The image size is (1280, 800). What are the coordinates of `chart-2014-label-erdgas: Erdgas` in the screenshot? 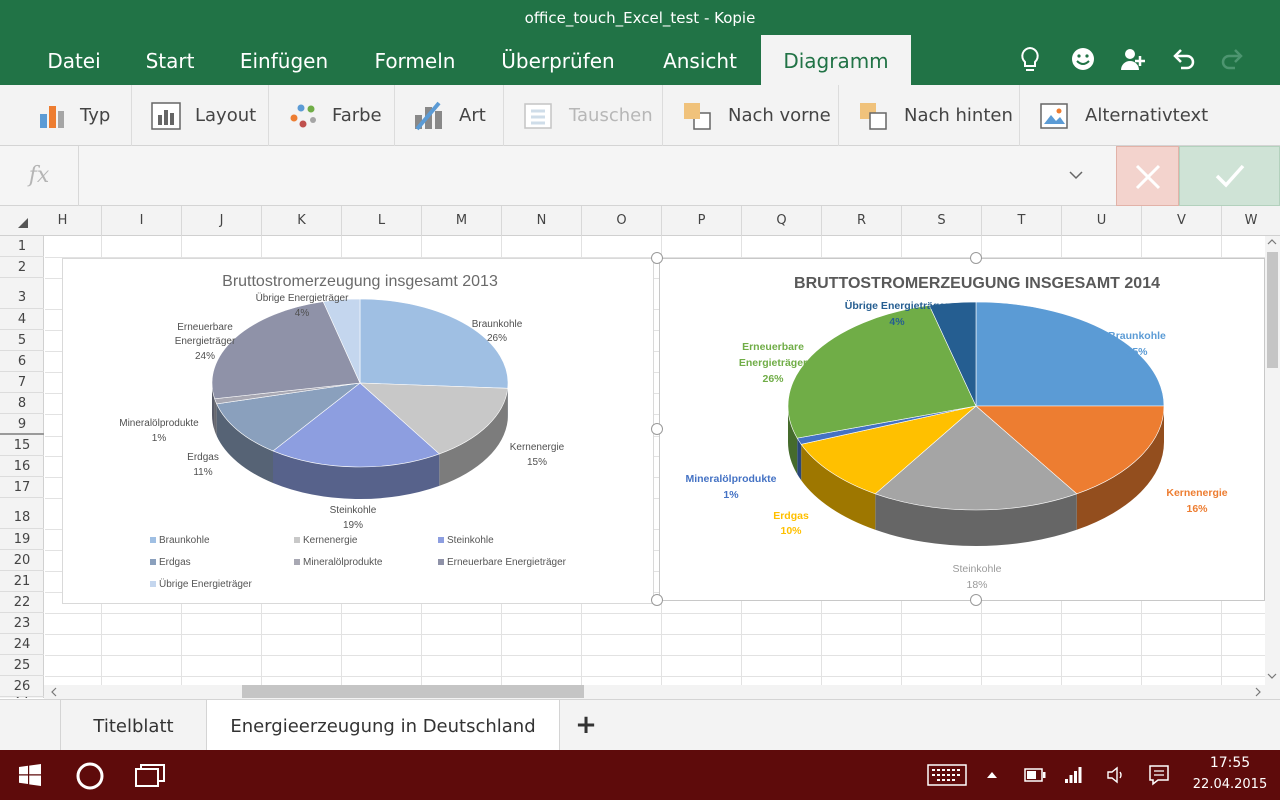 It's located at (791, 516).